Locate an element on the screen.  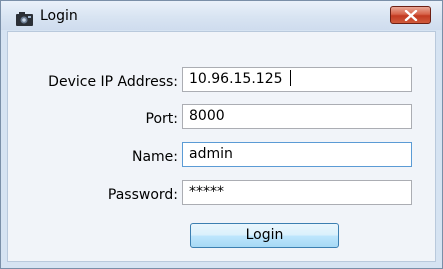
device-ip-label: Device IP Address: is located at coordinates (113, 82).